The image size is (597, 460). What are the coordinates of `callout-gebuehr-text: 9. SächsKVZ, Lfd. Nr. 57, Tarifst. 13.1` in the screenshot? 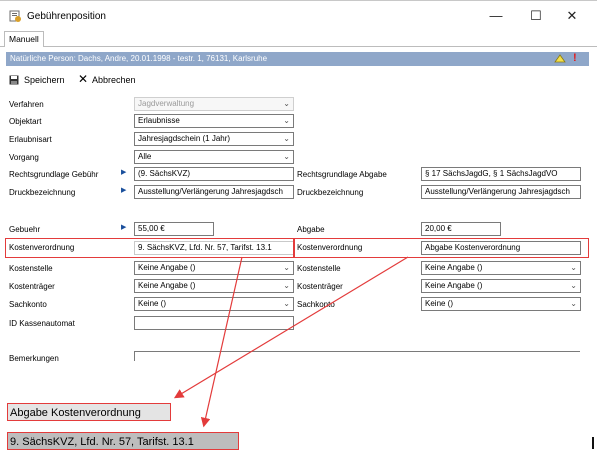 It's located at (102, 442).